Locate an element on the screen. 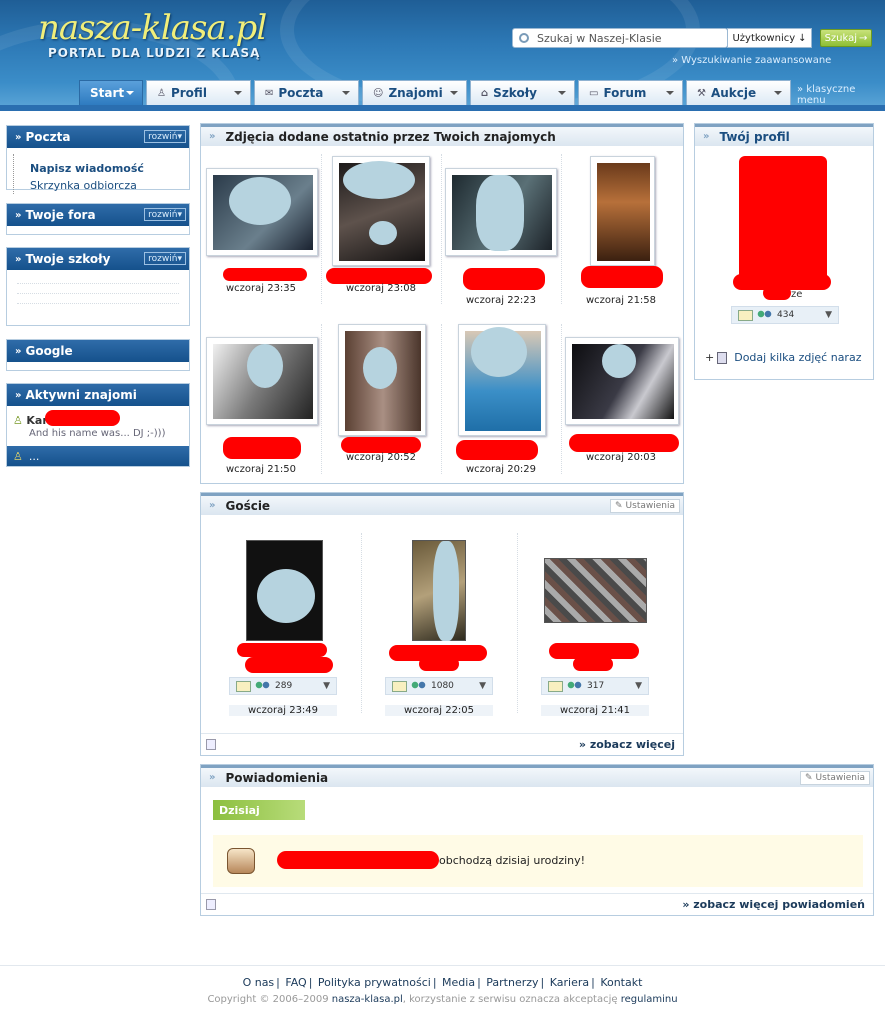  search-scope-select: Użytkownicy ↓ is located at coordinates (769, 38).